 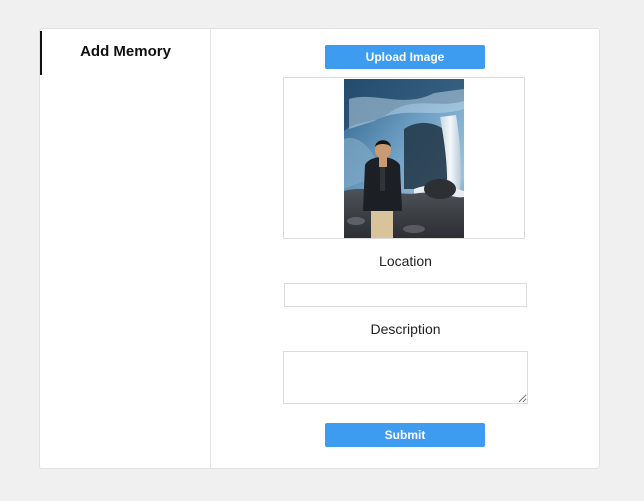 What do you see at coordinates (405, 261) in the screenshot?
I see `location-label: Location` at bounding box center [405, 261].